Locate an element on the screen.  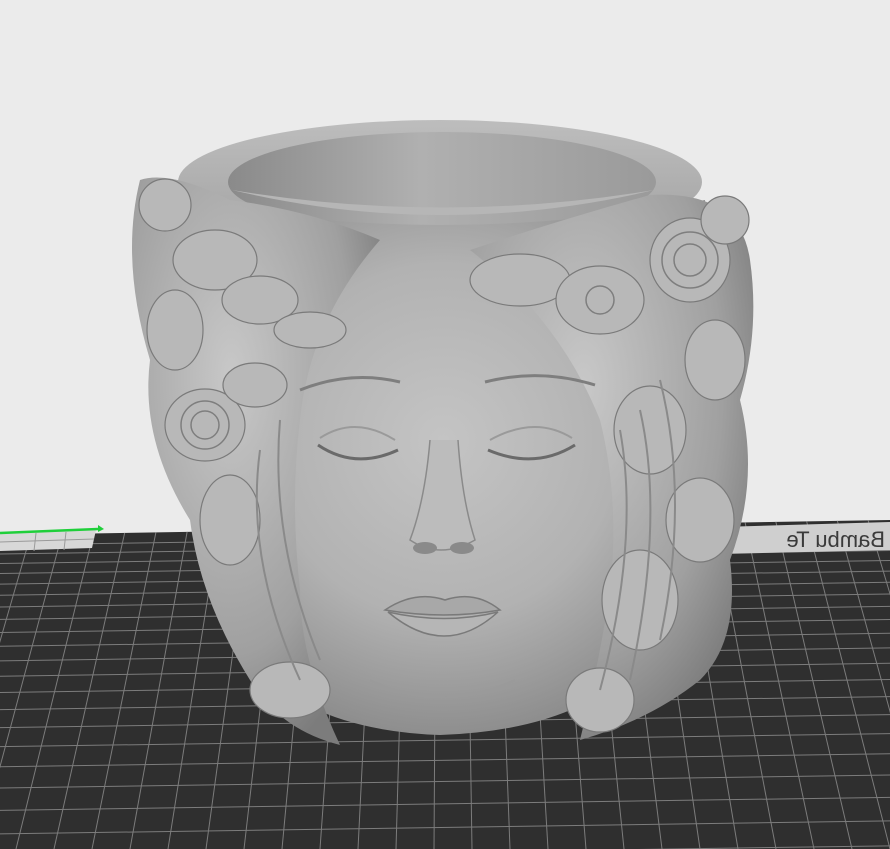
plate-label: Bambu Te is located at coordinates (805, 538).